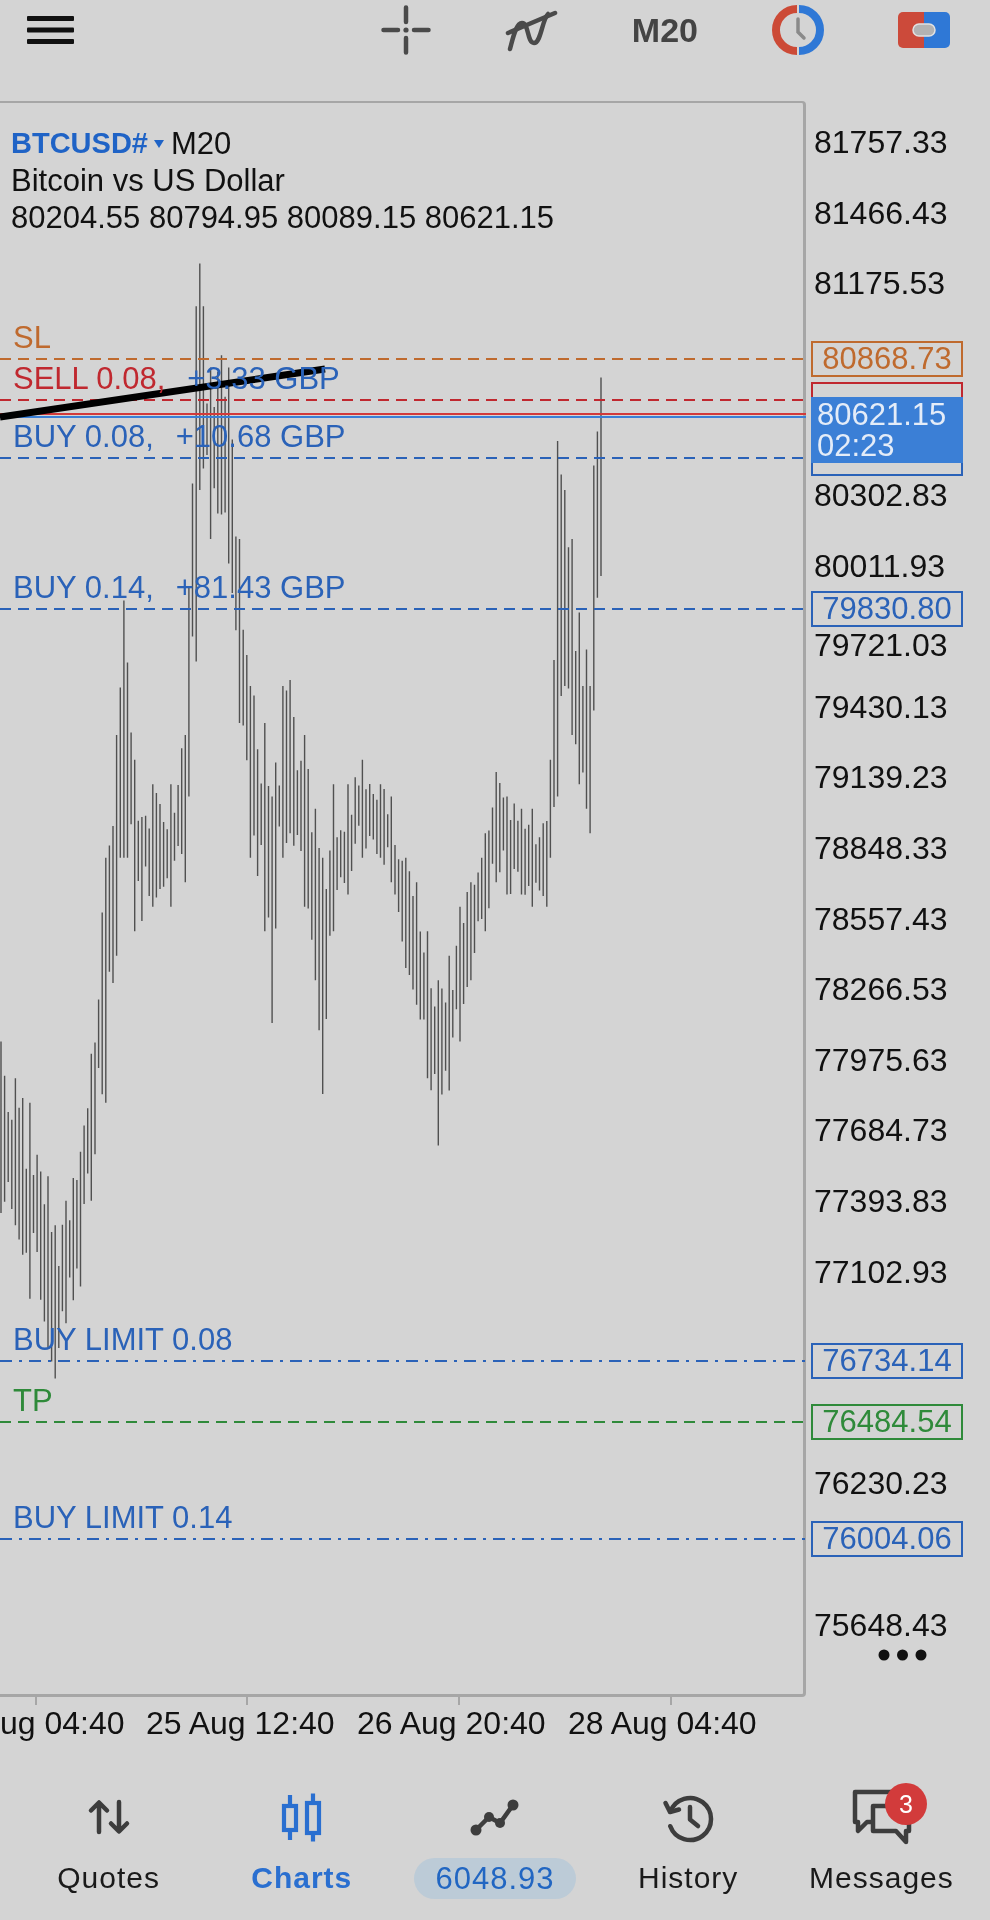 The image size is (990, 1920). I want to click on ohlc-values: 80204.55 80794.95 80089.15 80621.15, so click(283, 217).